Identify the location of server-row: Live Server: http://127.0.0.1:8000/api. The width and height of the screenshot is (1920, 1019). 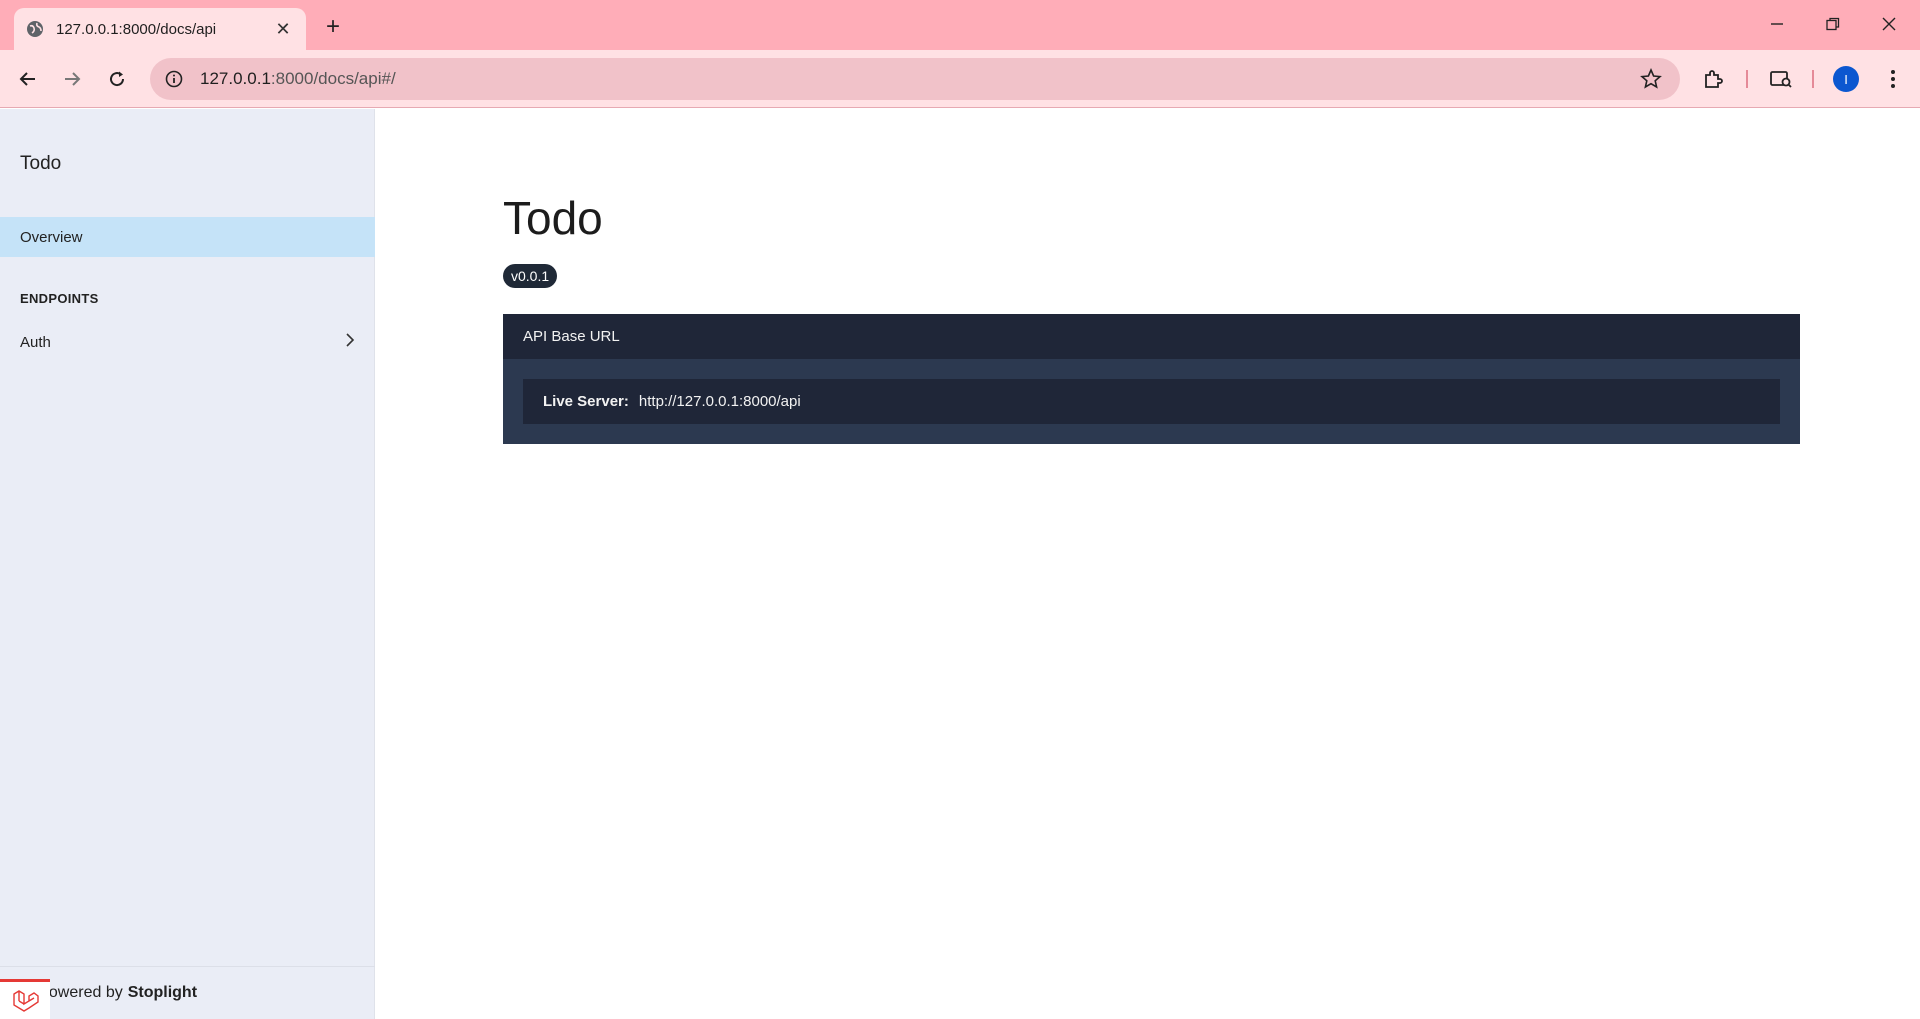
(1151, 401).